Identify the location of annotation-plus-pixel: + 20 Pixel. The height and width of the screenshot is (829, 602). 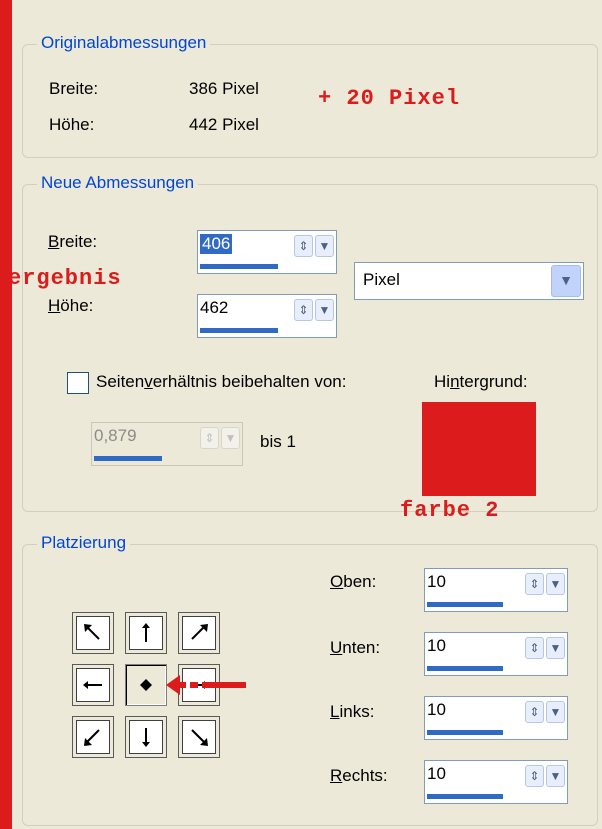
(389, 98).